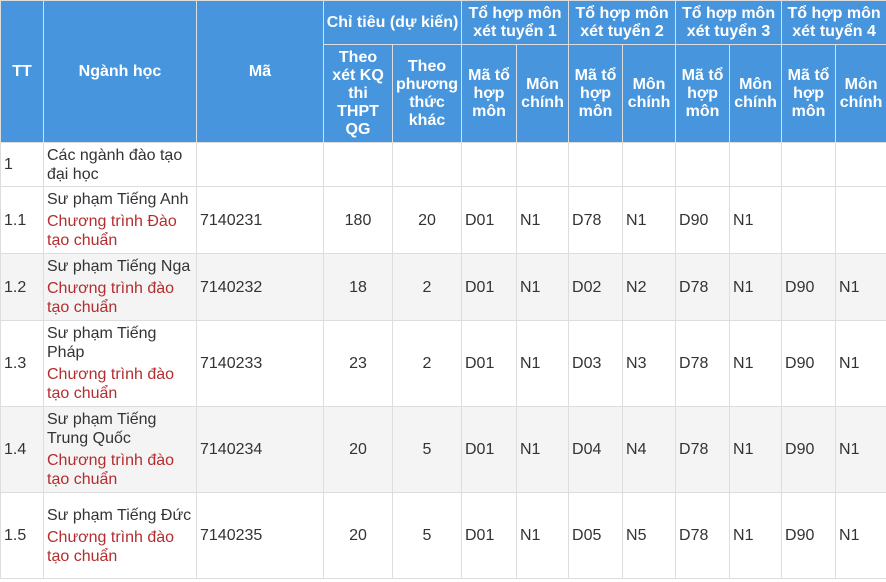  Describe the element at coordinates (703, 164) in the screenshot. I see `cell-combo-3-code` at that location.